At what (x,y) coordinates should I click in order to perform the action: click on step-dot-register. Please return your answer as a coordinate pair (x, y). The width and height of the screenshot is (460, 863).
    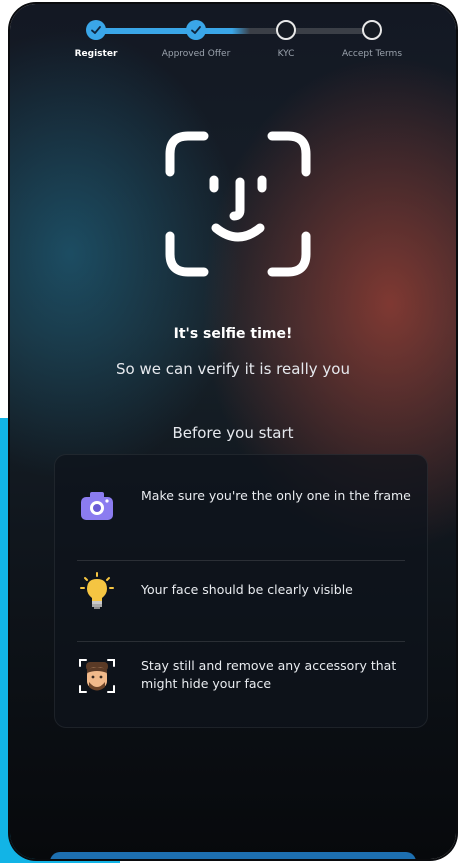
    Looking at the image, I should click on (96, 30).